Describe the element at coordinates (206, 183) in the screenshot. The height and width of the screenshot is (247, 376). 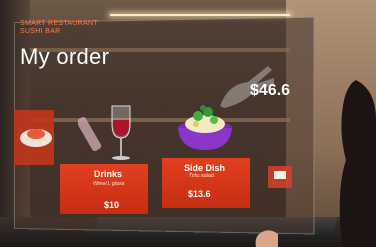
I see `menu-item-side-dish: Side Dish Tofu salad $13.6` at that location.